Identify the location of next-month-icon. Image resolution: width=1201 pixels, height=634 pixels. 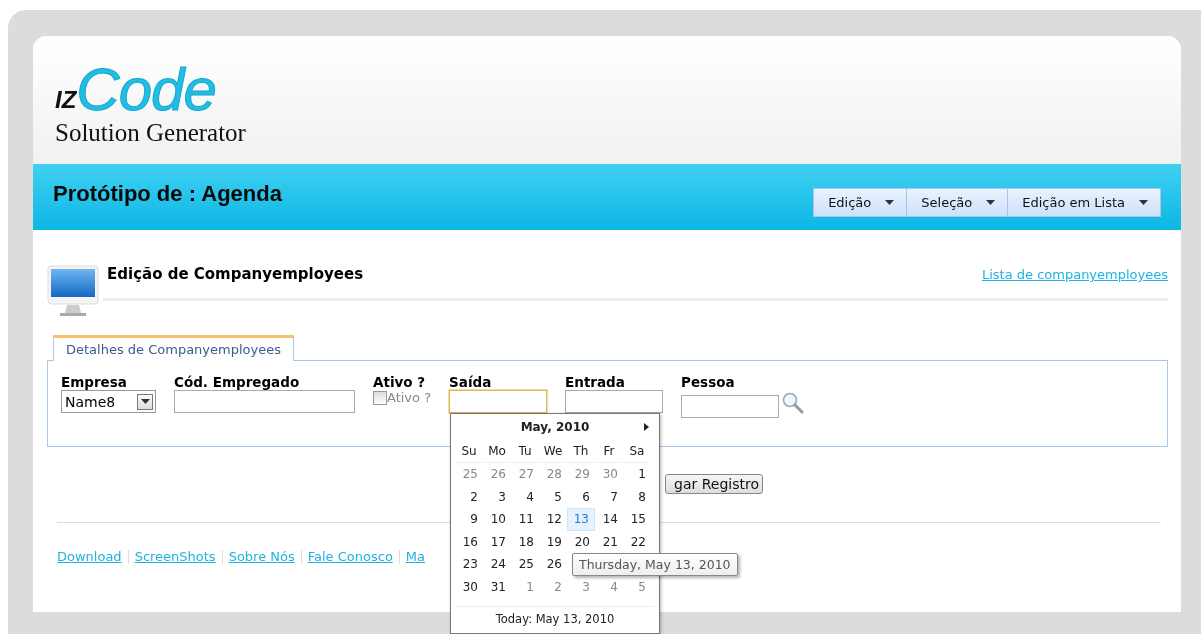
(646, 427).